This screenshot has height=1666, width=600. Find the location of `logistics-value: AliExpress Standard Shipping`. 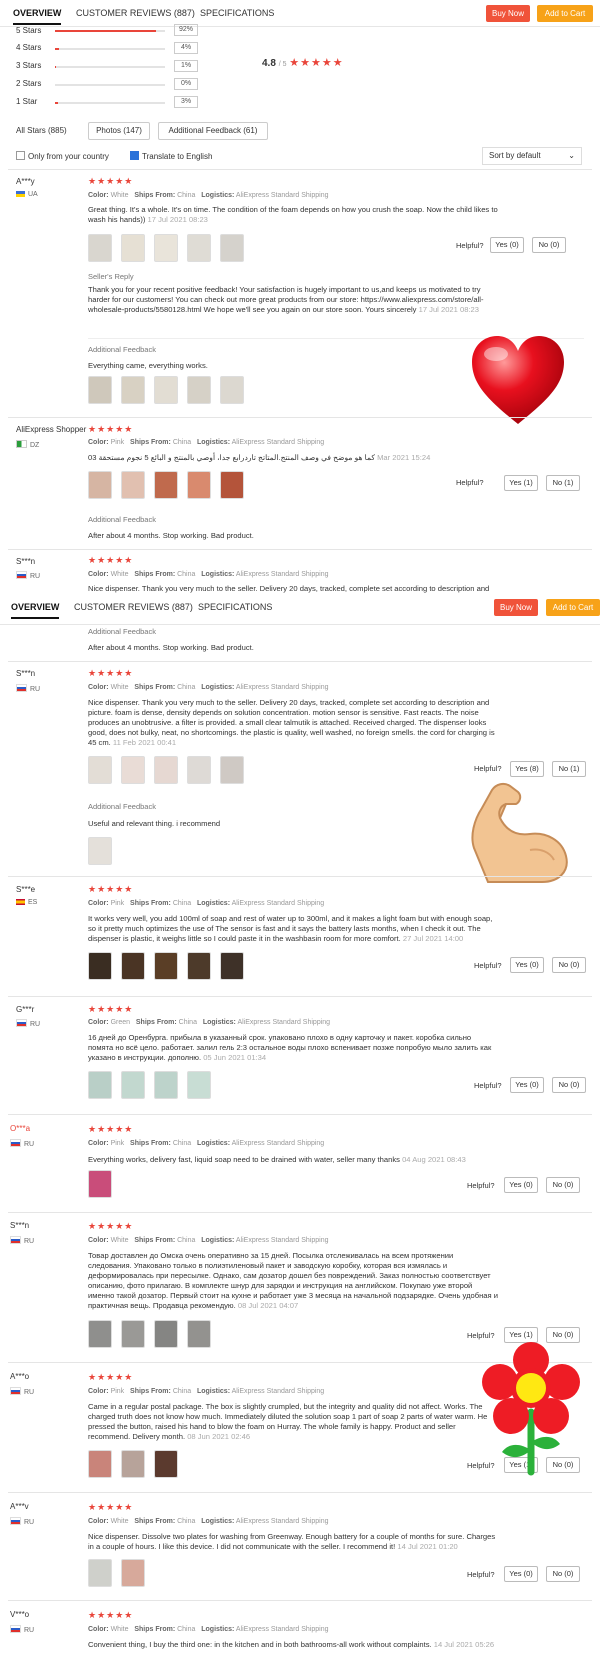

logistics-value: AliExpress Standard Shipping is located at coordinates (282, 195).